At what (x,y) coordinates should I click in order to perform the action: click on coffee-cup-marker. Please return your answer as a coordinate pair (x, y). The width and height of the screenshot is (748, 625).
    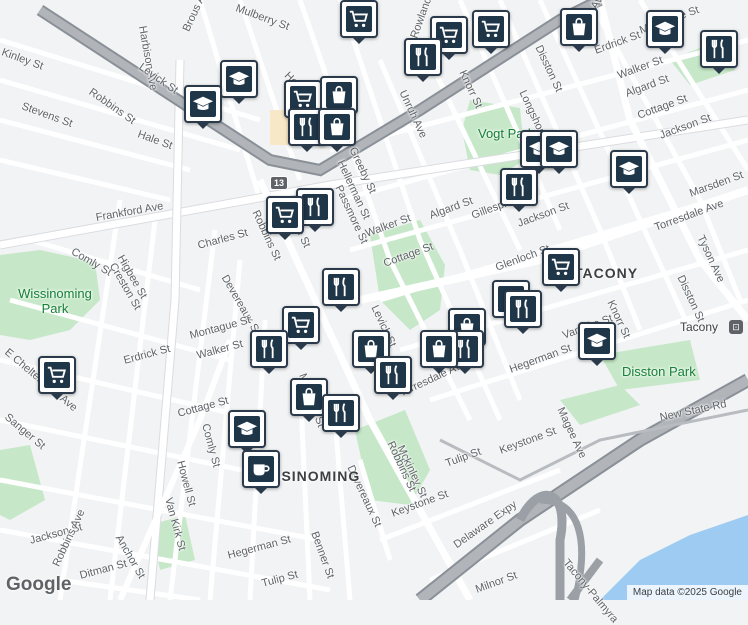
    Looking at the image, I should click on (261, 472).